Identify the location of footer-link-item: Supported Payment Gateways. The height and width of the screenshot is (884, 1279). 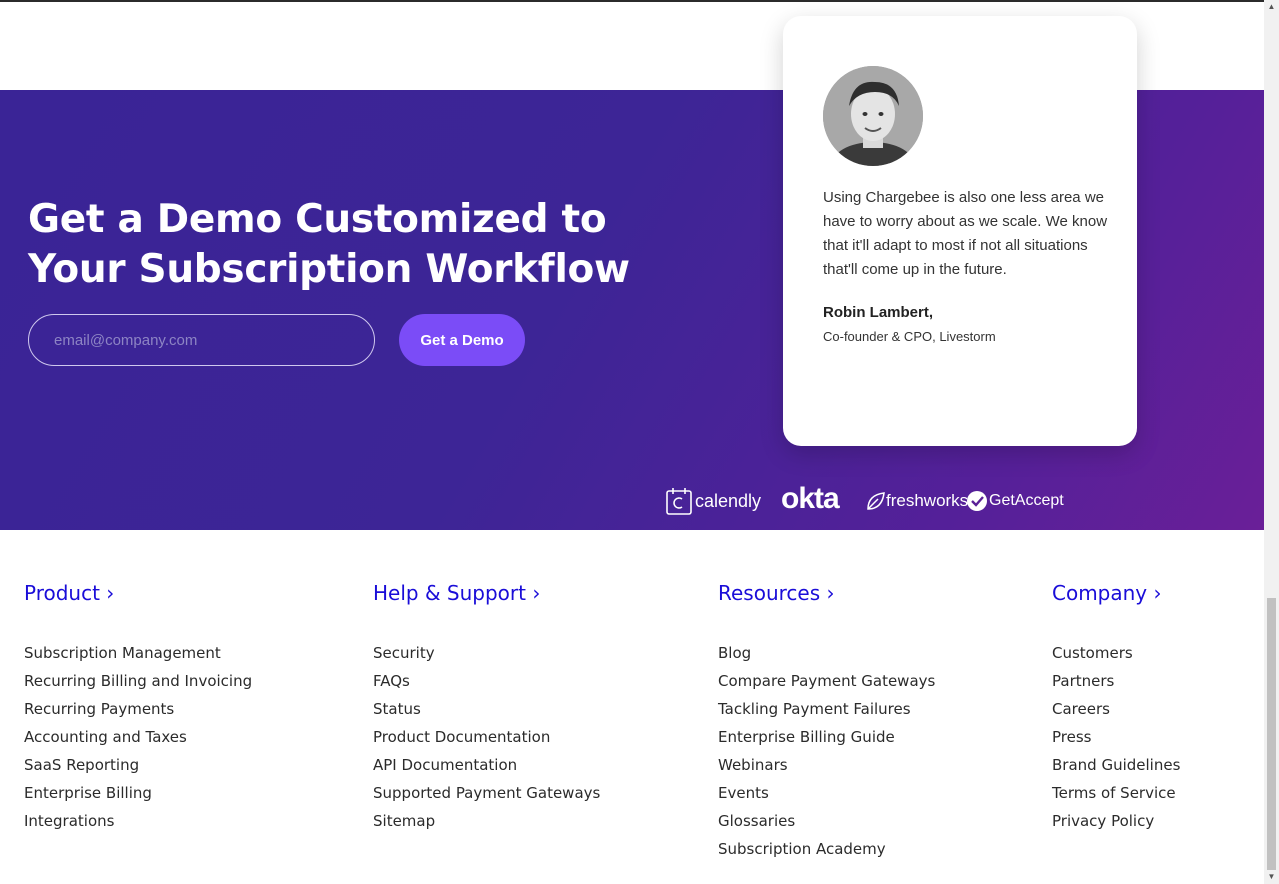
(486, 793).